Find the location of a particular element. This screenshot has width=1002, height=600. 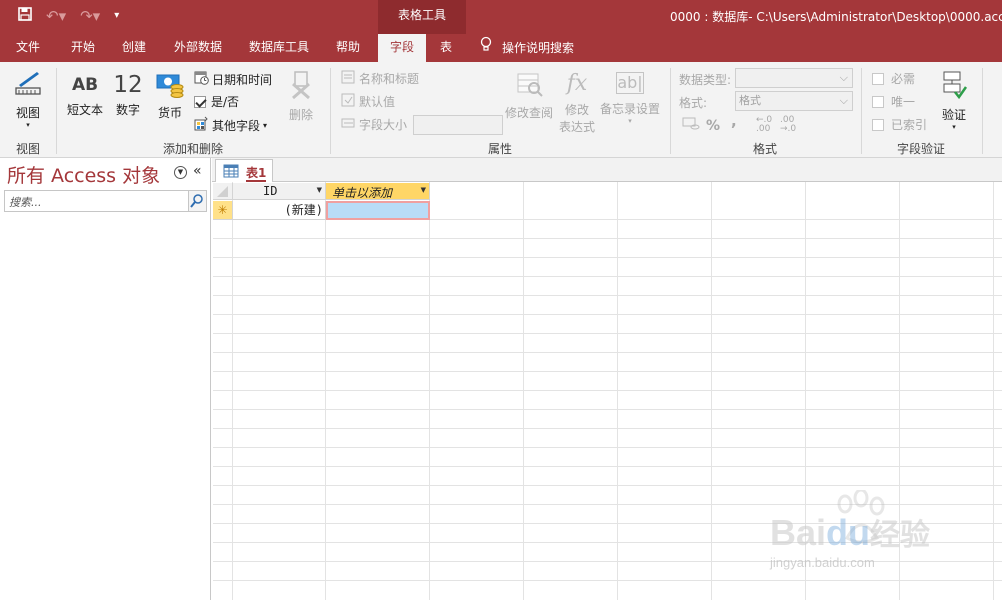

more-fields-dropdown-icon: ▾ is located at coordinates (265, 125).